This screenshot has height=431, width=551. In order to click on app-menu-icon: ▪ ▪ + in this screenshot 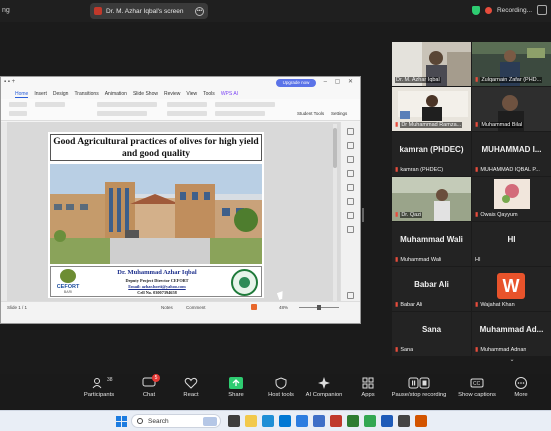, I will do `click(9, 82)`.